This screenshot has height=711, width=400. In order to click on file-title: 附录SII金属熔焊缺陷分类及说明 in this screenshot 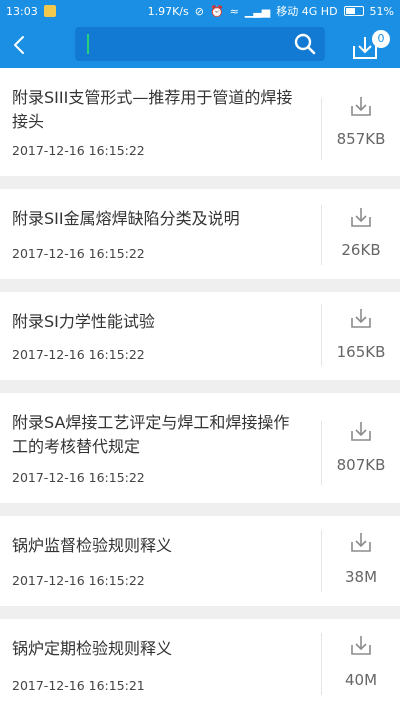, I will do `click(126, 218)`.